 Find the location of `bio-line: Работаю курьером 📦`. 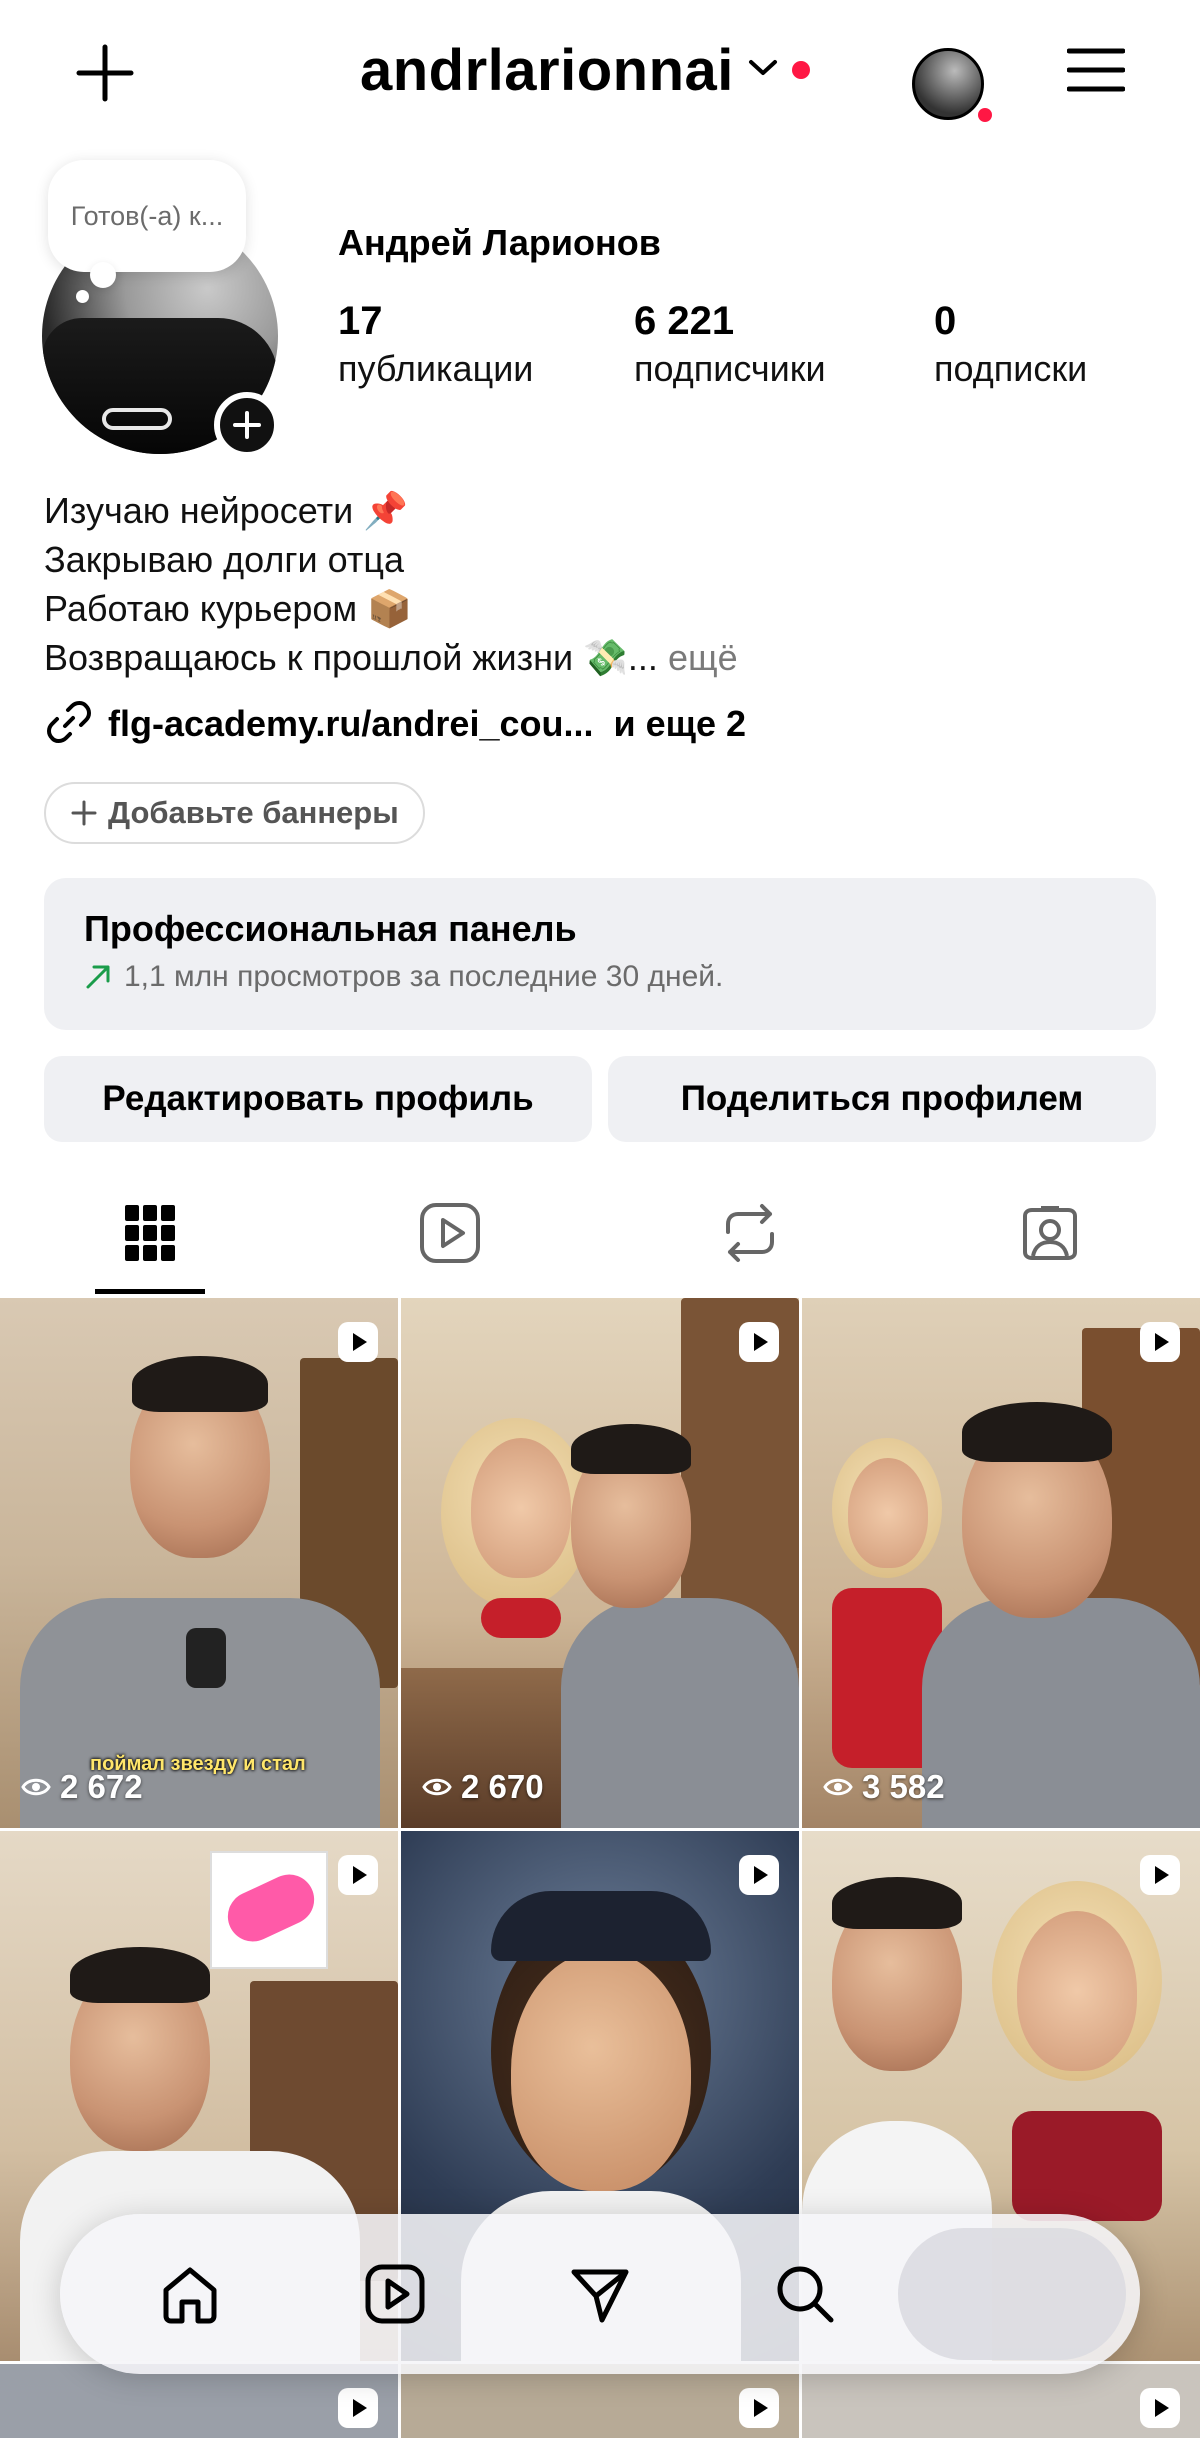

bio-line: Работаю курьером 📦 is located at coordinates (228, 608).